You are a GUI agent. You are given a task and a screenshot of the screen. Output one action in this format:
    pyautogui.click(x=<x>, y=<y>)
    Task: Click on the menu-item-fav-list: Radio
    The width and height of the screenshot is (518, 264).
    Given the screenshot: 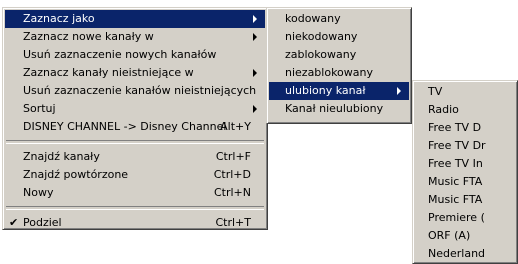 What is the action you would take?
    pyautogui.click(x=465, y=110)
    